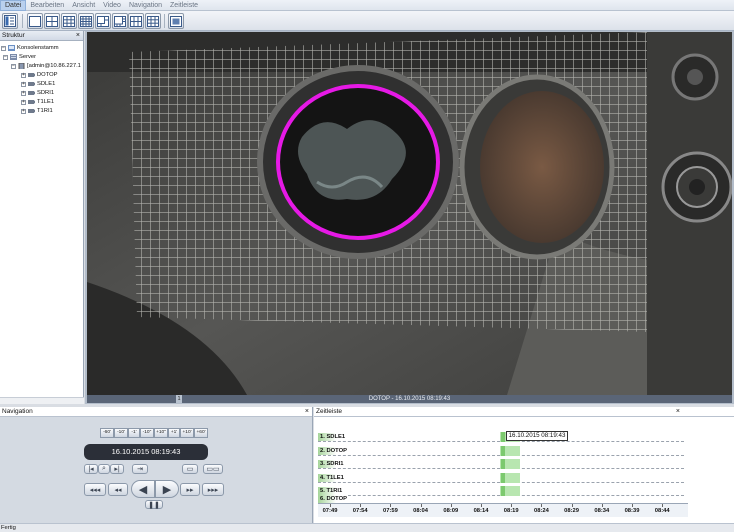  What do you see at coordinates (54, 66) in the screenshot?
I see `tree-item-label: [admin@10.86.227.1` at bounding box center [54, 66].